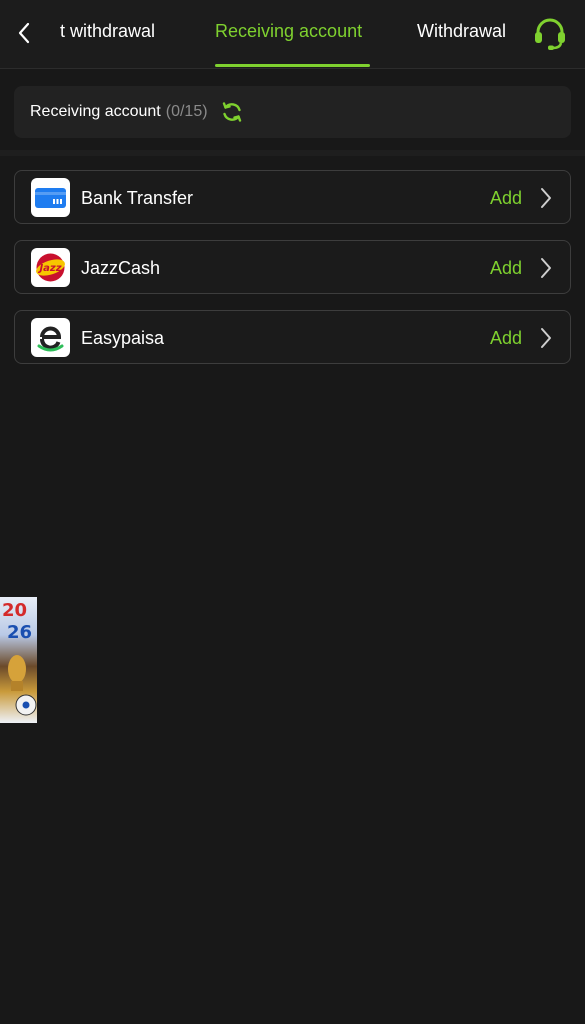 This screenshot has width=585, height=1024. I want to click on tab-withdrawal: Withdrawal, so click(461, 31).